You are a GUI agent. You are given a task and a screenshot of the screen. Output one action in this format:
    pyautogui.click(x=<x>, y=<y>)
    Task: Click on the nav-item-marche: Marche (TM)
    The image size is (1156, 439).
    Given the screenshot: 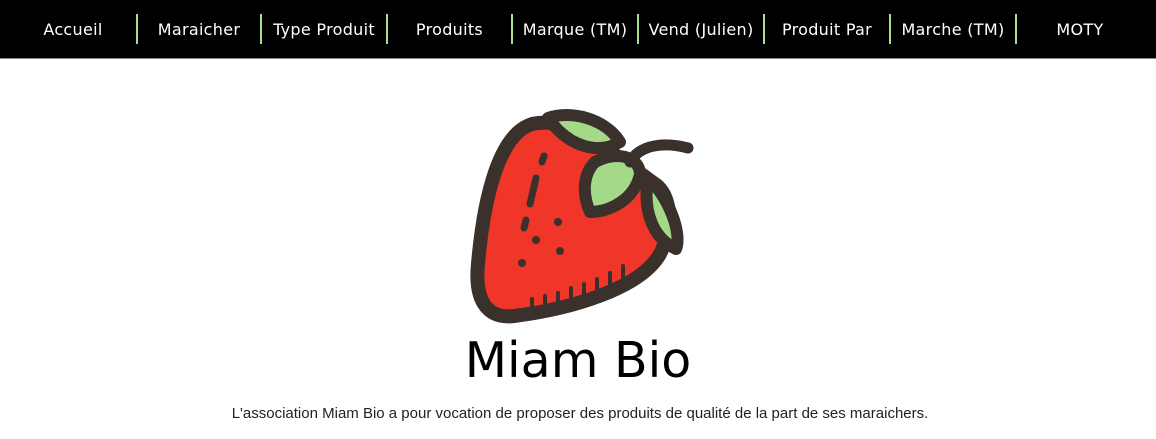 What is the action you would take?
    pyautogui.click(x=954, y=29)
    